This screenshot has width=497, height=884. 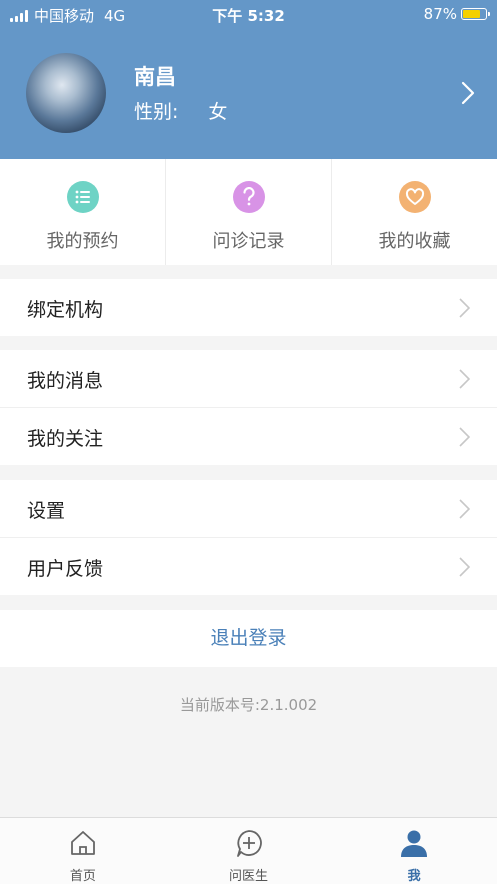 I want to click on menu-item-label: 设置, so click(x=46, y=511).